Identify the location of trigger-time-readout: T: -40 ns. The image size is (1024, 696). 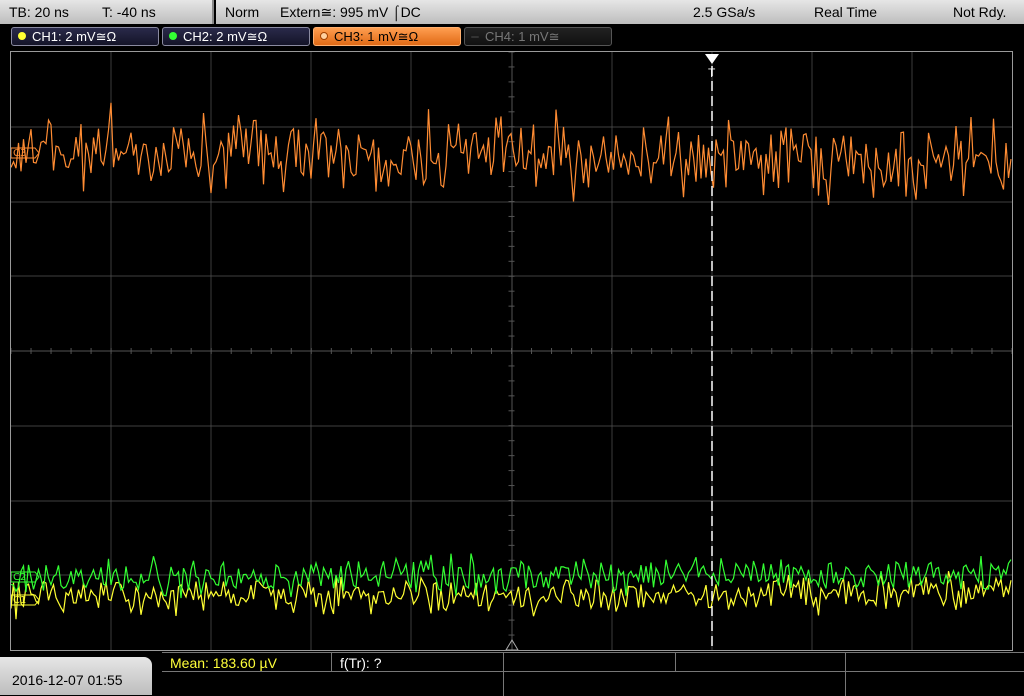
(129, 12).